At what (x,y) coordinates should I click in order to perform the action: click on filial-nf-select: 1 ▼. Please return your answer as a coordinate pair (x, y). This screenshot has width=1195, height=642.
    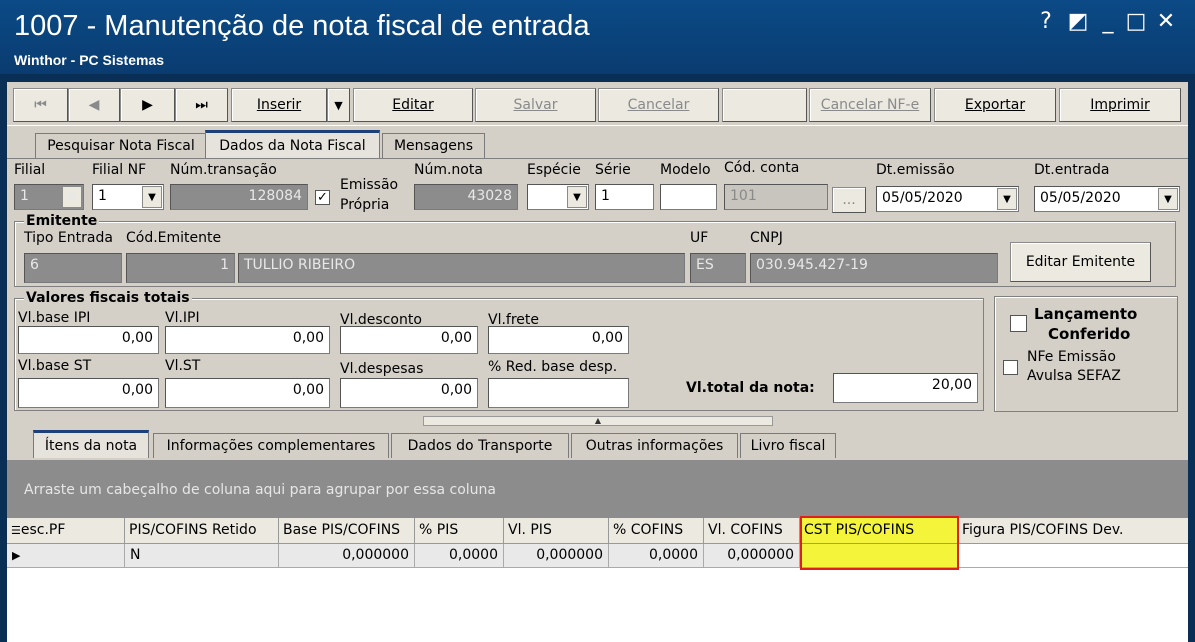
    Looking at the image, I should click on (128, 197).